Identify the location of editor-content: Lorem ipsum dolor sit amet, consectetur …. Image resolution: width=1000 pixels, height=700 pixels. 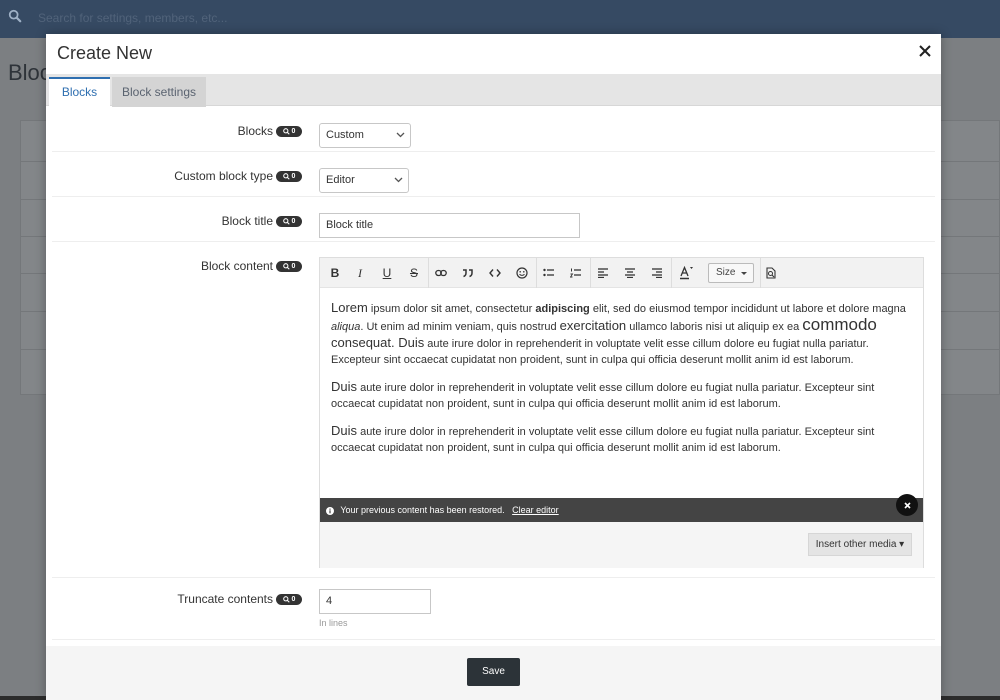
(621, 383).